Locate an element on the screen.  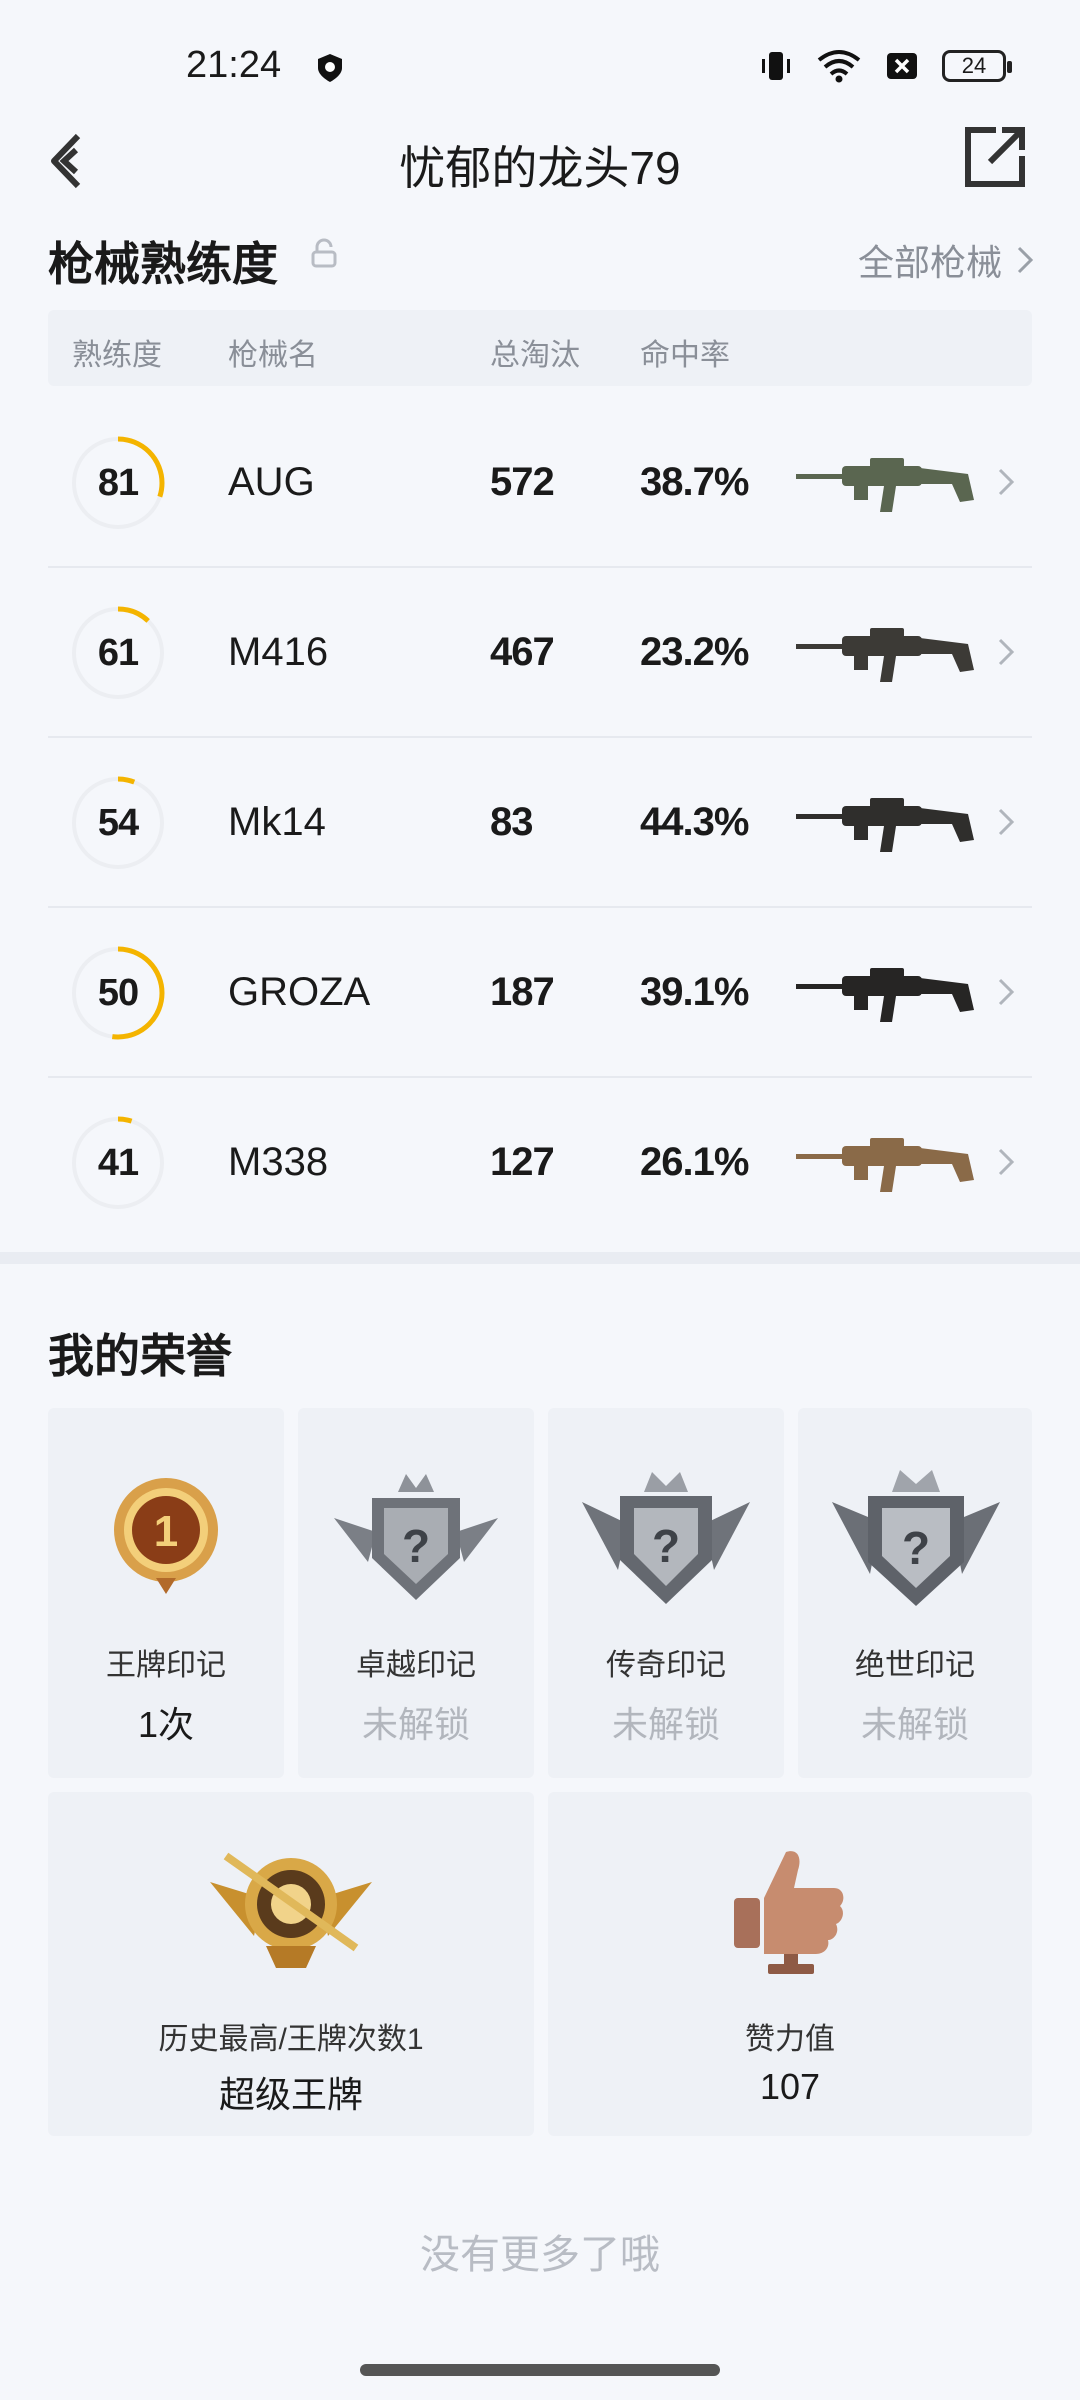
column-header: 命中率 is located at coordinates (685, 355).